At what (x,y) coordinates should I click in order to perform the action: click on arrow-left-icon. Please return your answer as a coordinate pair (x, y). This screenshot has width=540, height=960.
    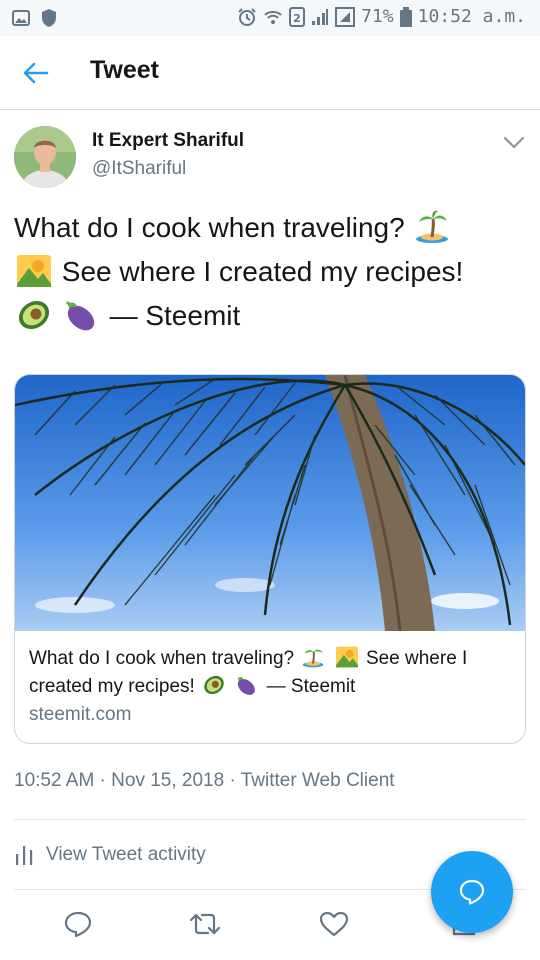
    Looking at the image, I should click on (36, 73).